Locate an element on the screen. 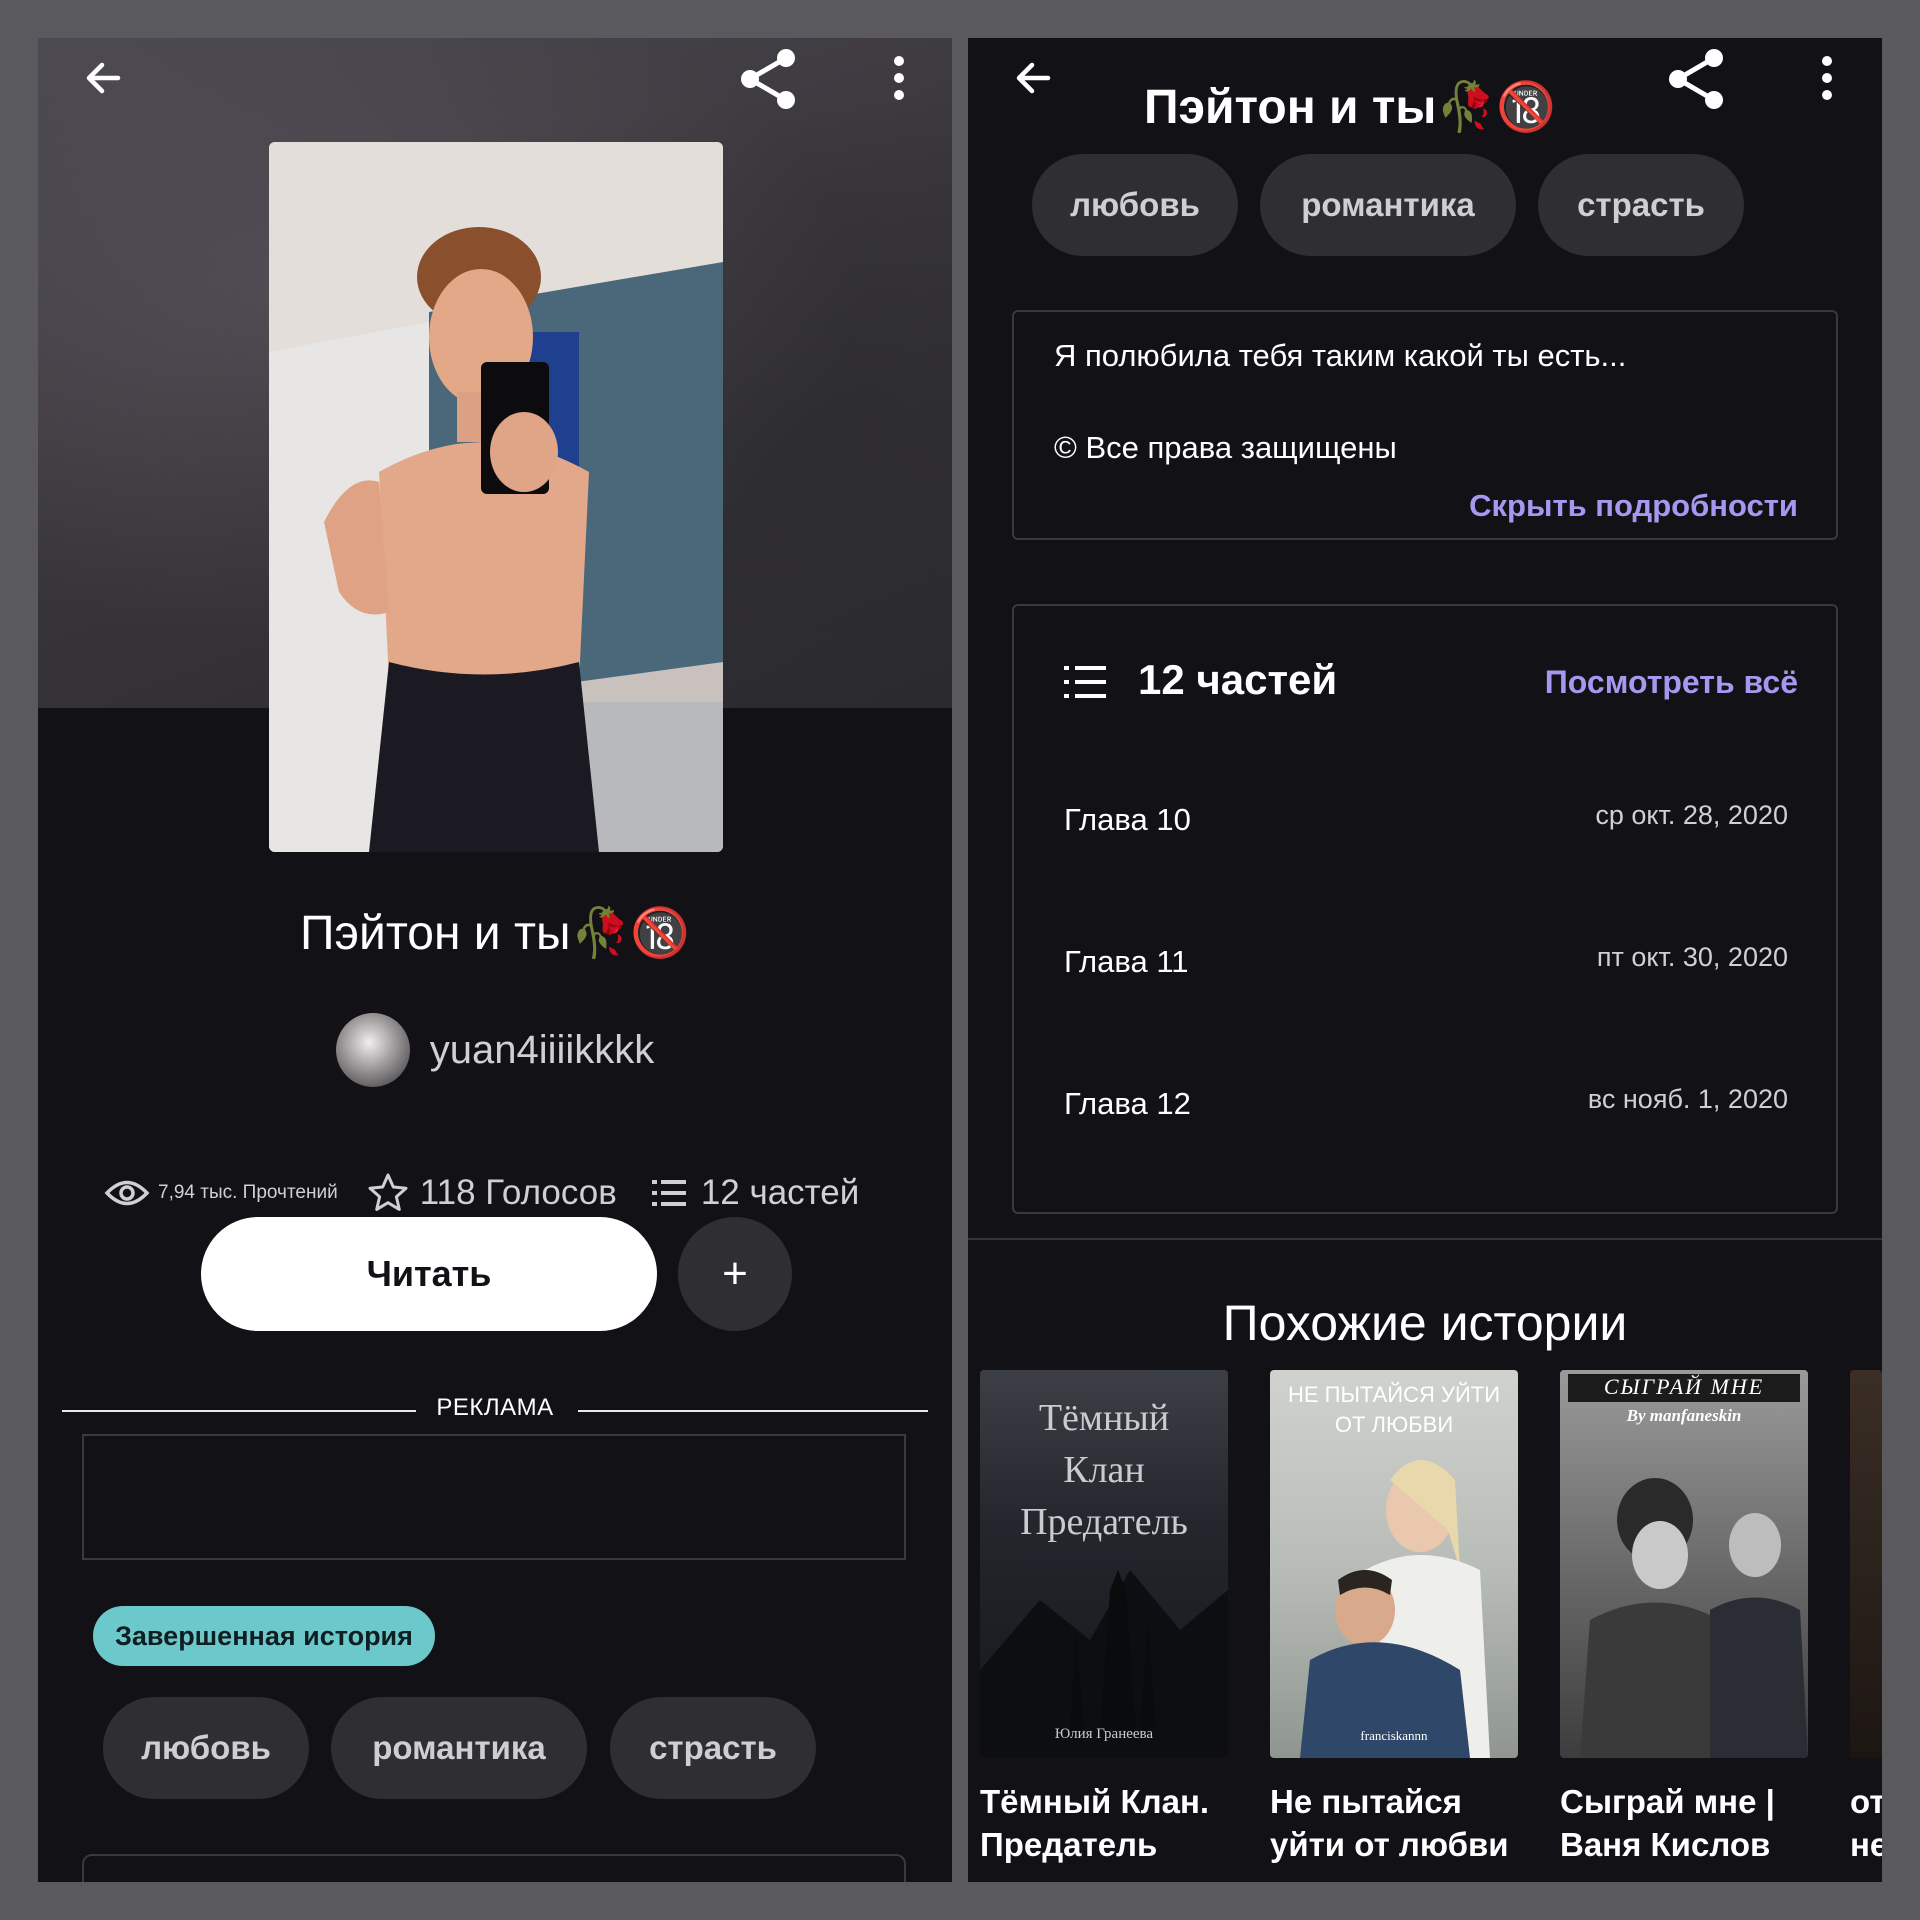 This screenshot has width=1920, height=1920. similar-story-cover is located at coordinates (1866, 1564).